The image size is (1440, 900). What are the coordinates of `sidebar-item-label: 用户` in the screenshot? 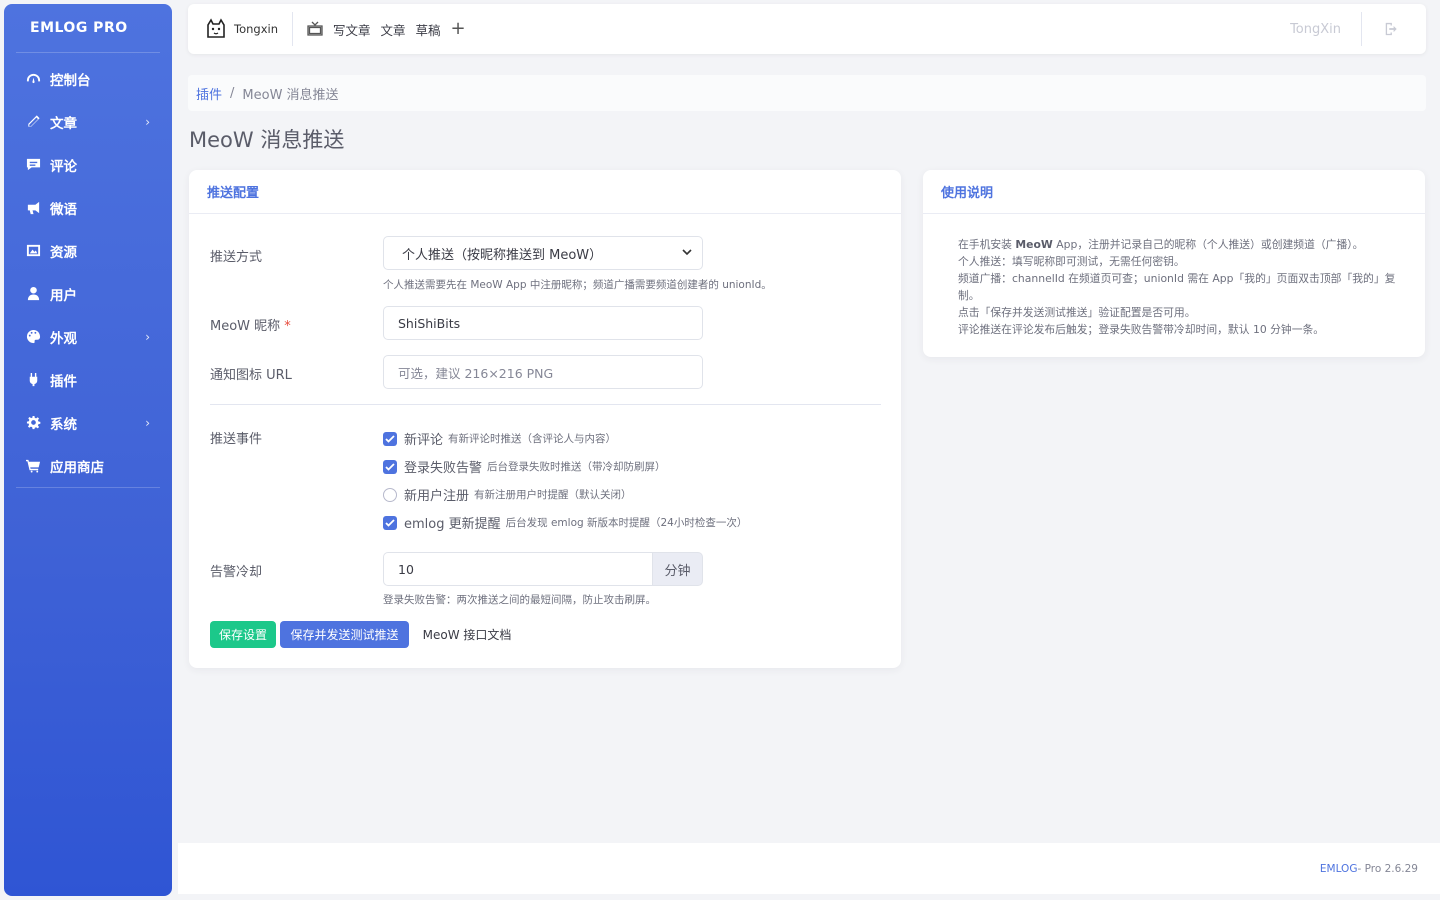 It's located at (63, 295).